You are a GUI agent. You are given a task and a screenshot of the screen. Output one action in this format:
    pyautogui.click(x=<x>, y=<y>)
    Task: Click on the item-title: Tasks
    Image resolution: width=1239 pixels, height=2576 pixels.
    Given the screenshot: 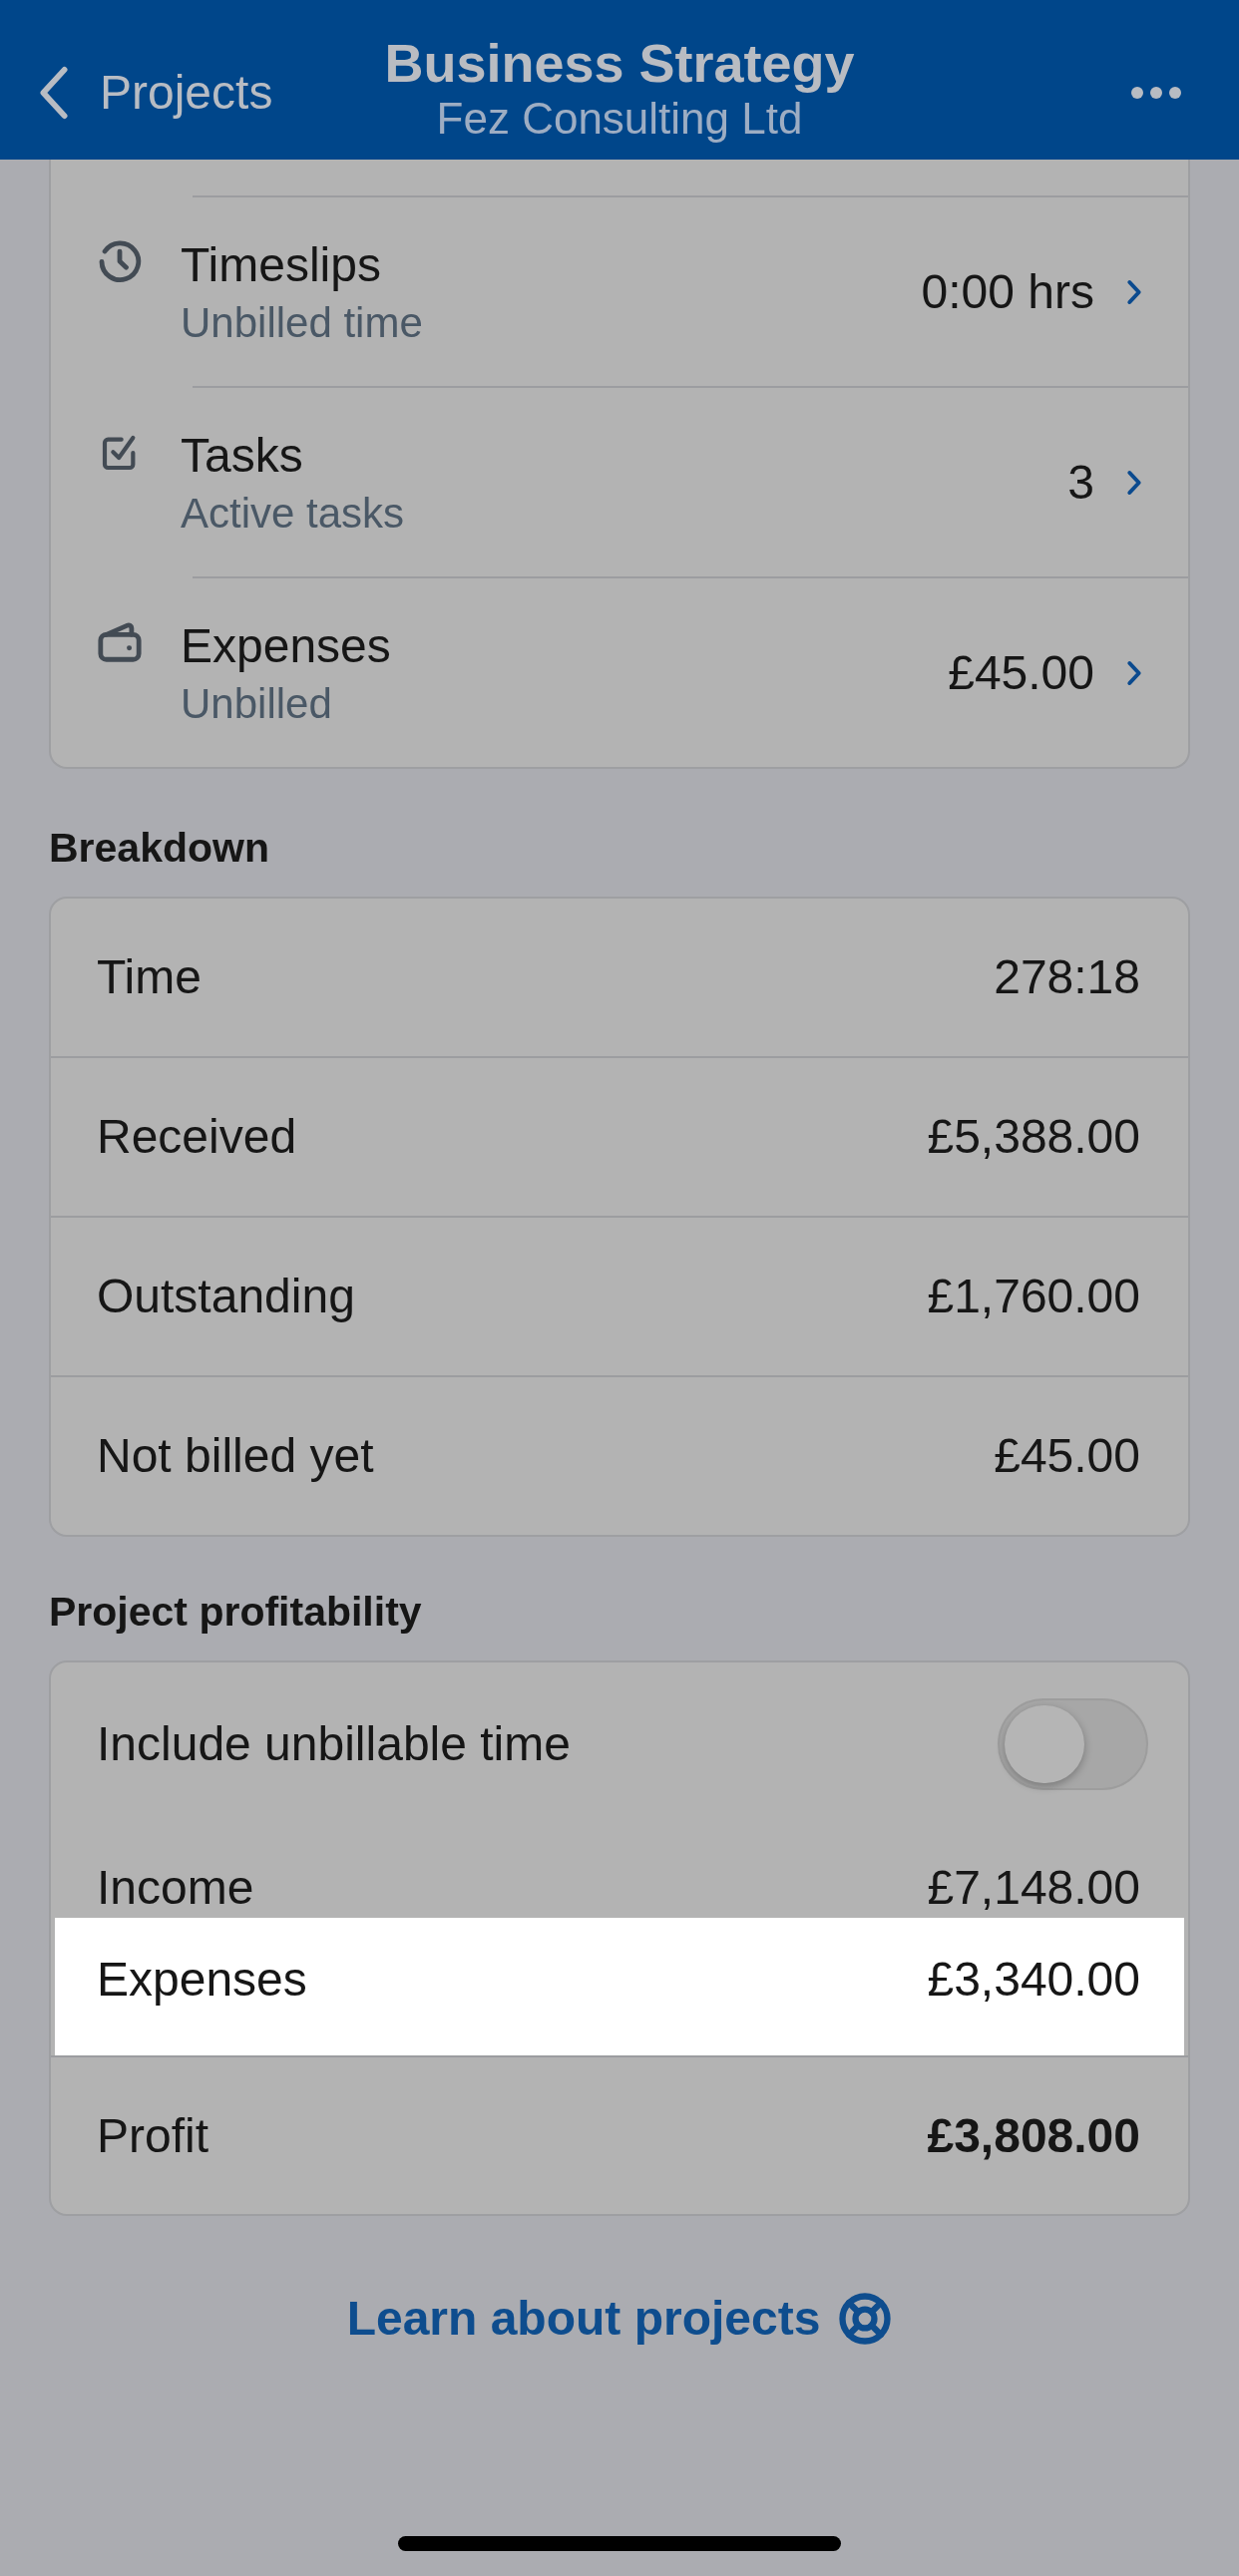 What is the action you would take?
    pyautogui.click(x=242, y=456)
    